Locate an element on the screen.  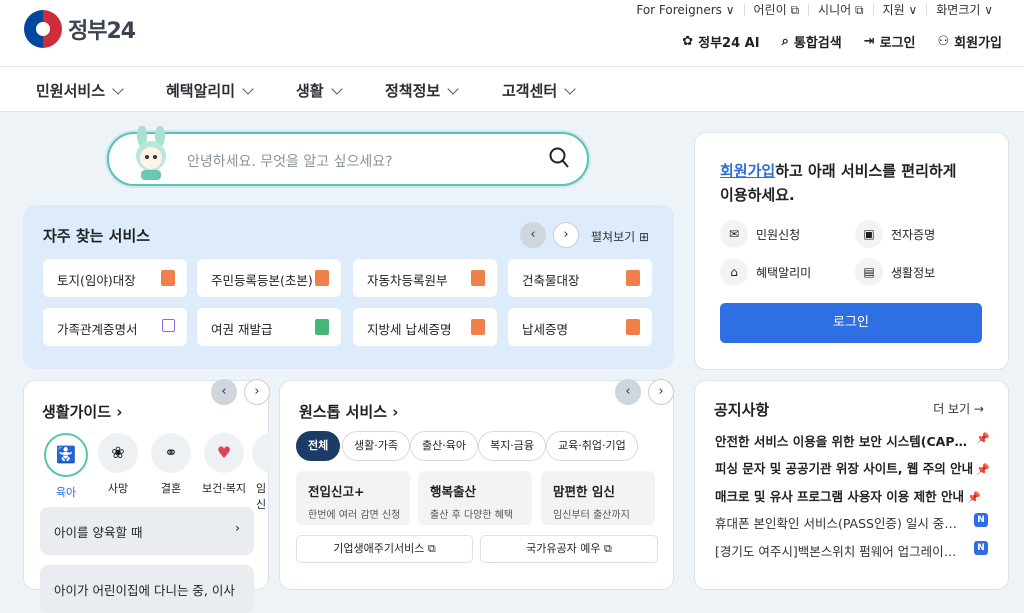
chip-welfare-finance: 복지·금융 is located at coordinates (512, 446).